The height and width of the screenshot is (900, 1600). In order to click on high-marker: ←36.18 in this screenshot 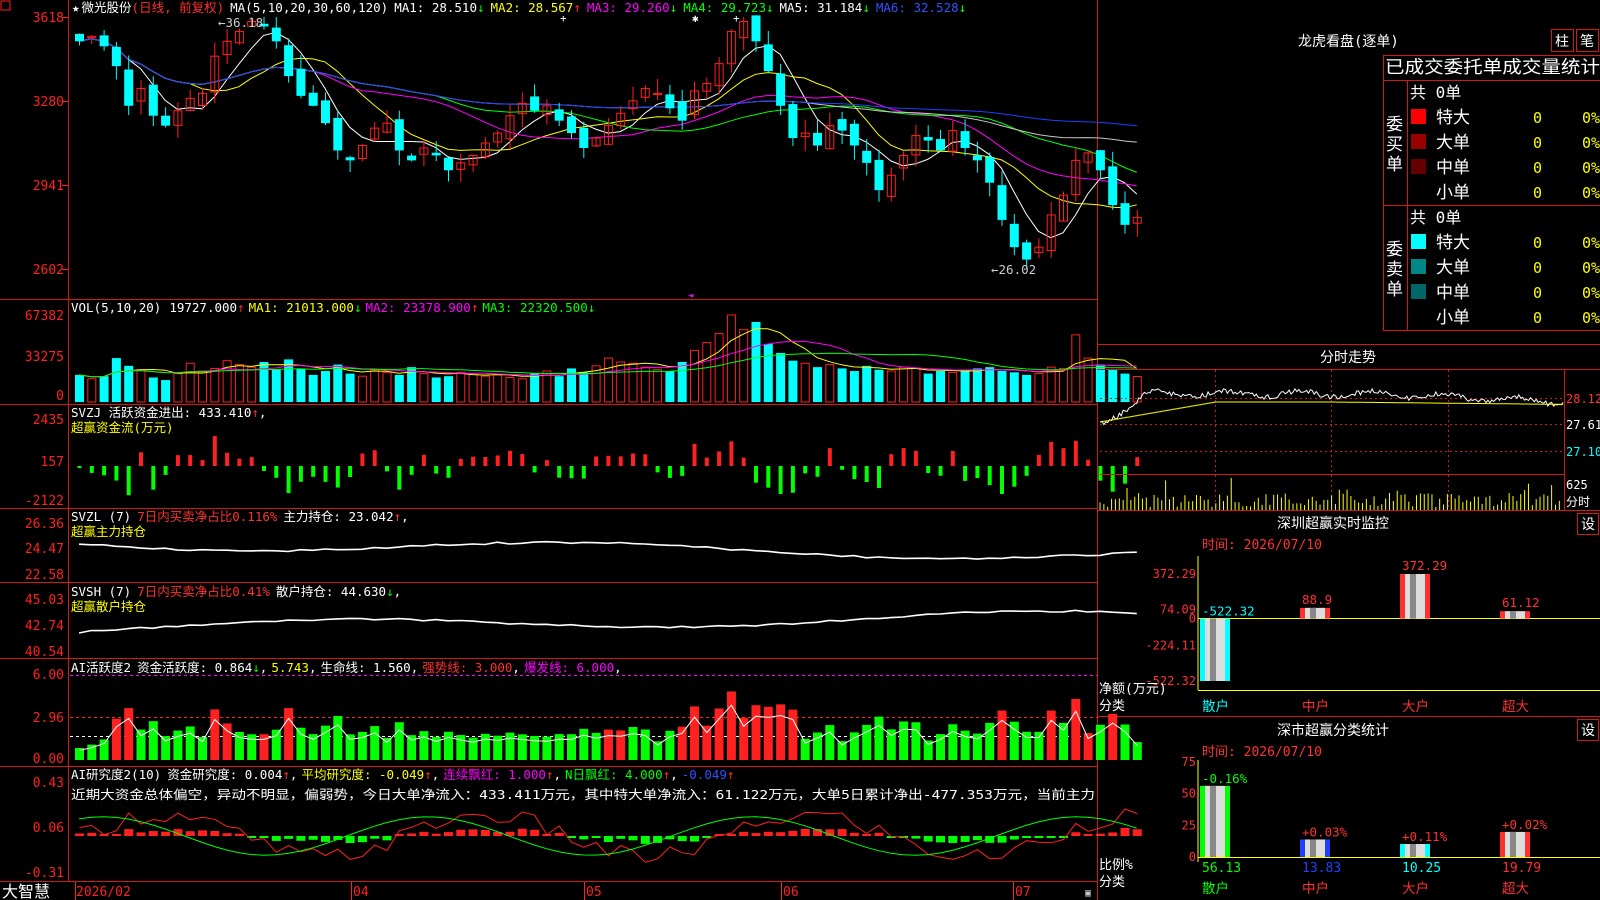, I will do `click(240, 22)`.